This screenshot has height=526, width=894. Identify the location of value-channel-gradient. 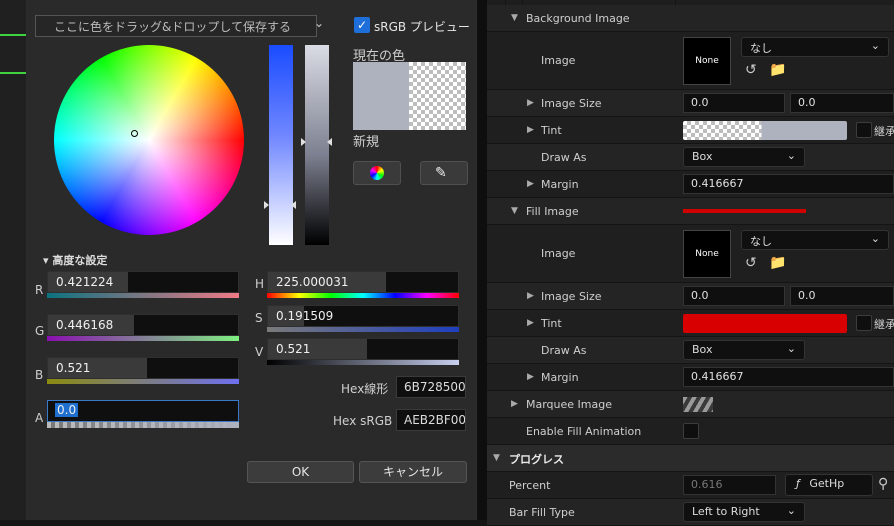
(363, 362).